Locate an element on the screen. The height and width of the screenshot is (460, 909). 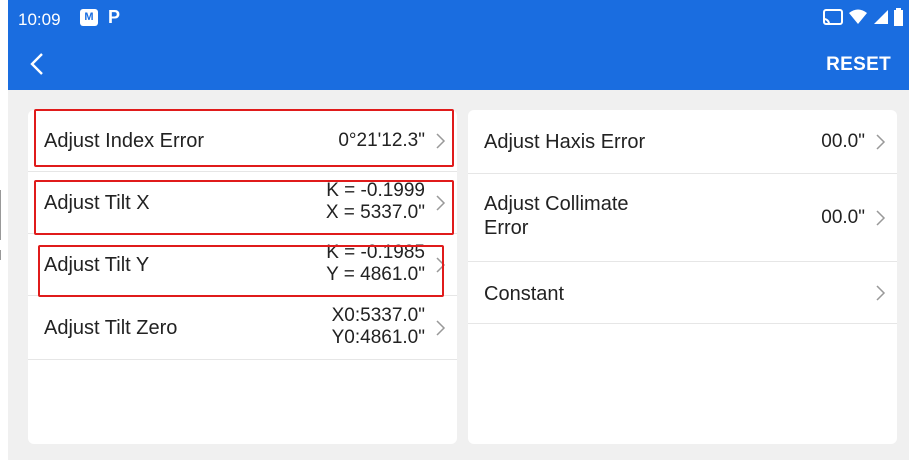
toolbar: RESET is located at coordinates (458, 65).